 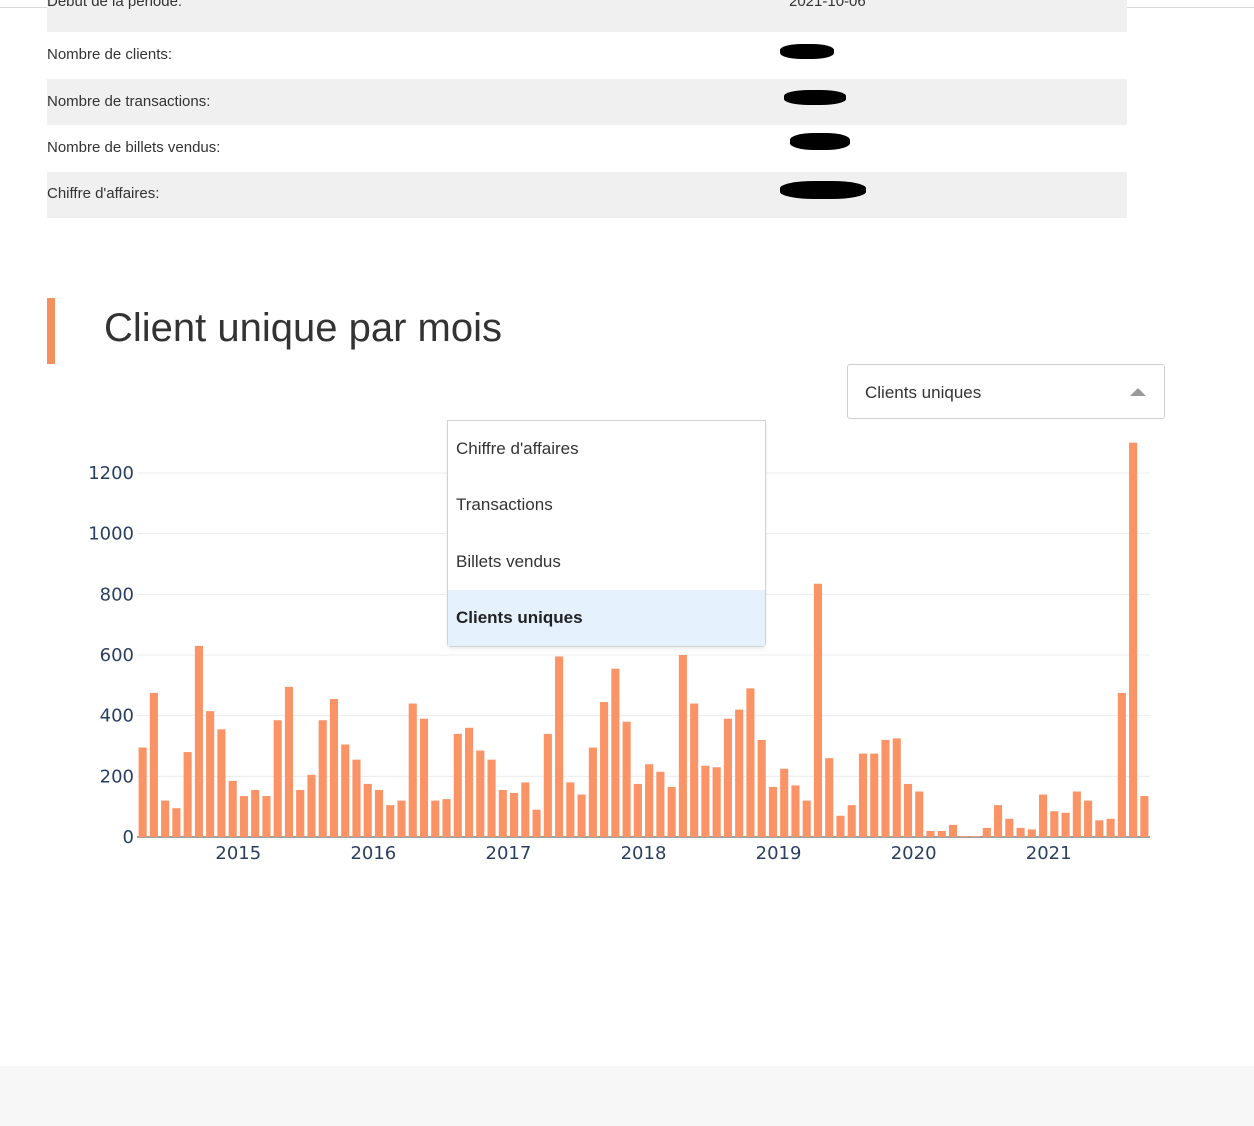 What do you see at coordinates (373, 853) in the screenshot?
I see `x-tick-label: 2016` at bounding box center [373, 853].